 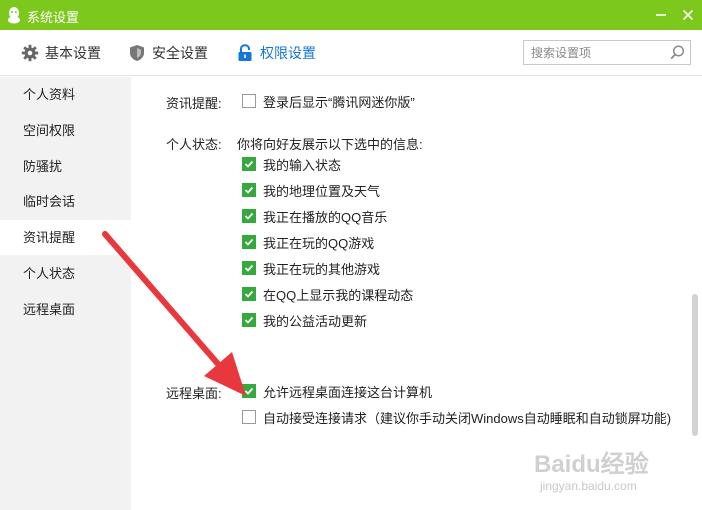 I want to click on window-title: 系统设置, so click(x=53, y=17).